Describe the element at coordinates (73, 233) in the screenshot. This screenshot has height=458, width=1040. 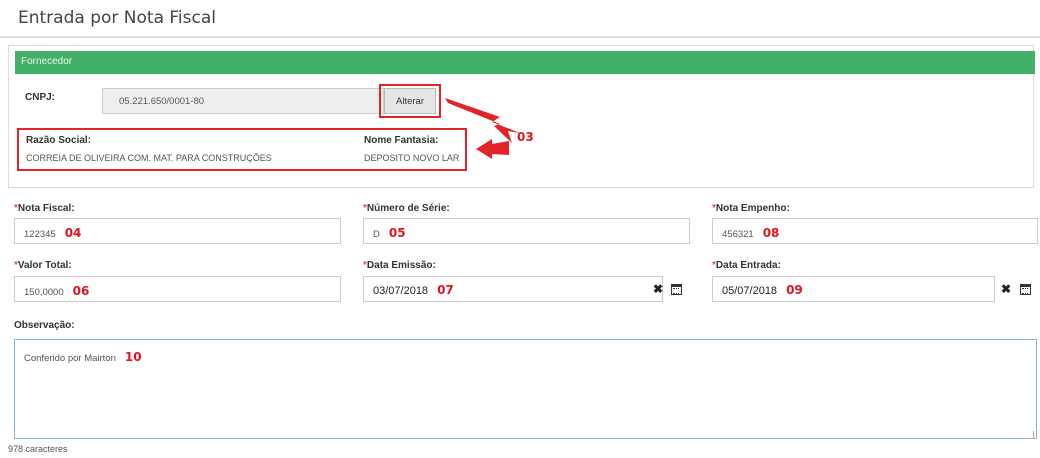
I see `annotation-04: 04` at that location.